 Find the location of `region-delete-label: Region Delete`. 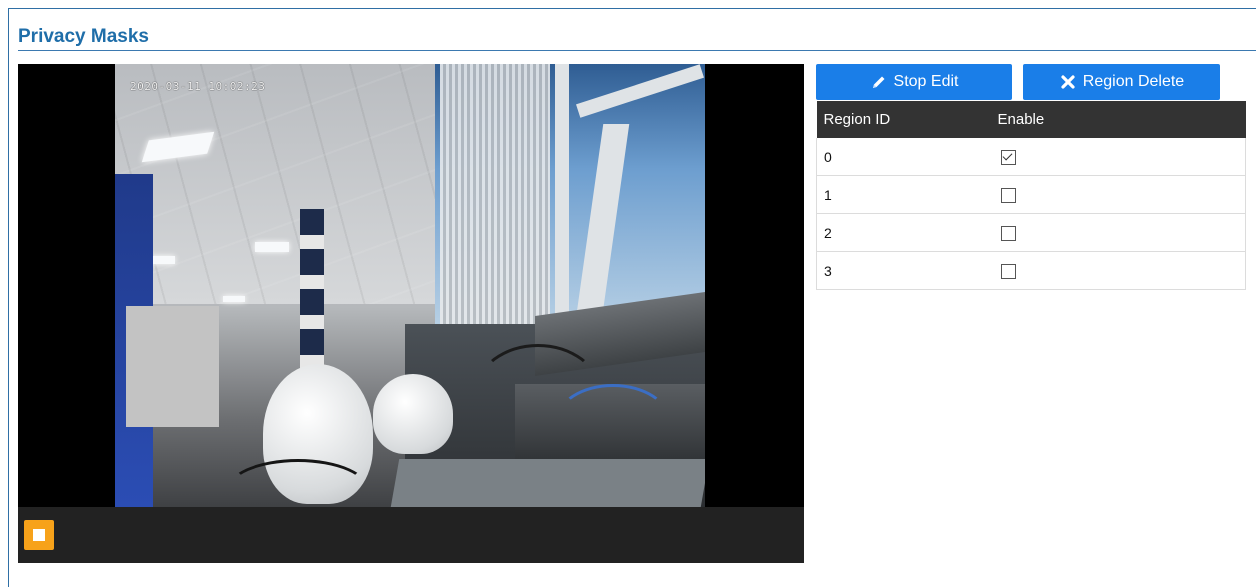

region-delete-label: Region Delete is located at coordinates (1133, 81).